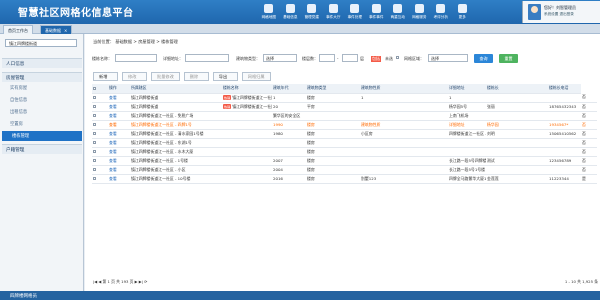 The height and width of the screenshot is (300, 600). Describe the element at coordinates (398, 12) in the screenshot. I see `nav-item-interact: 两重互动` at that location.